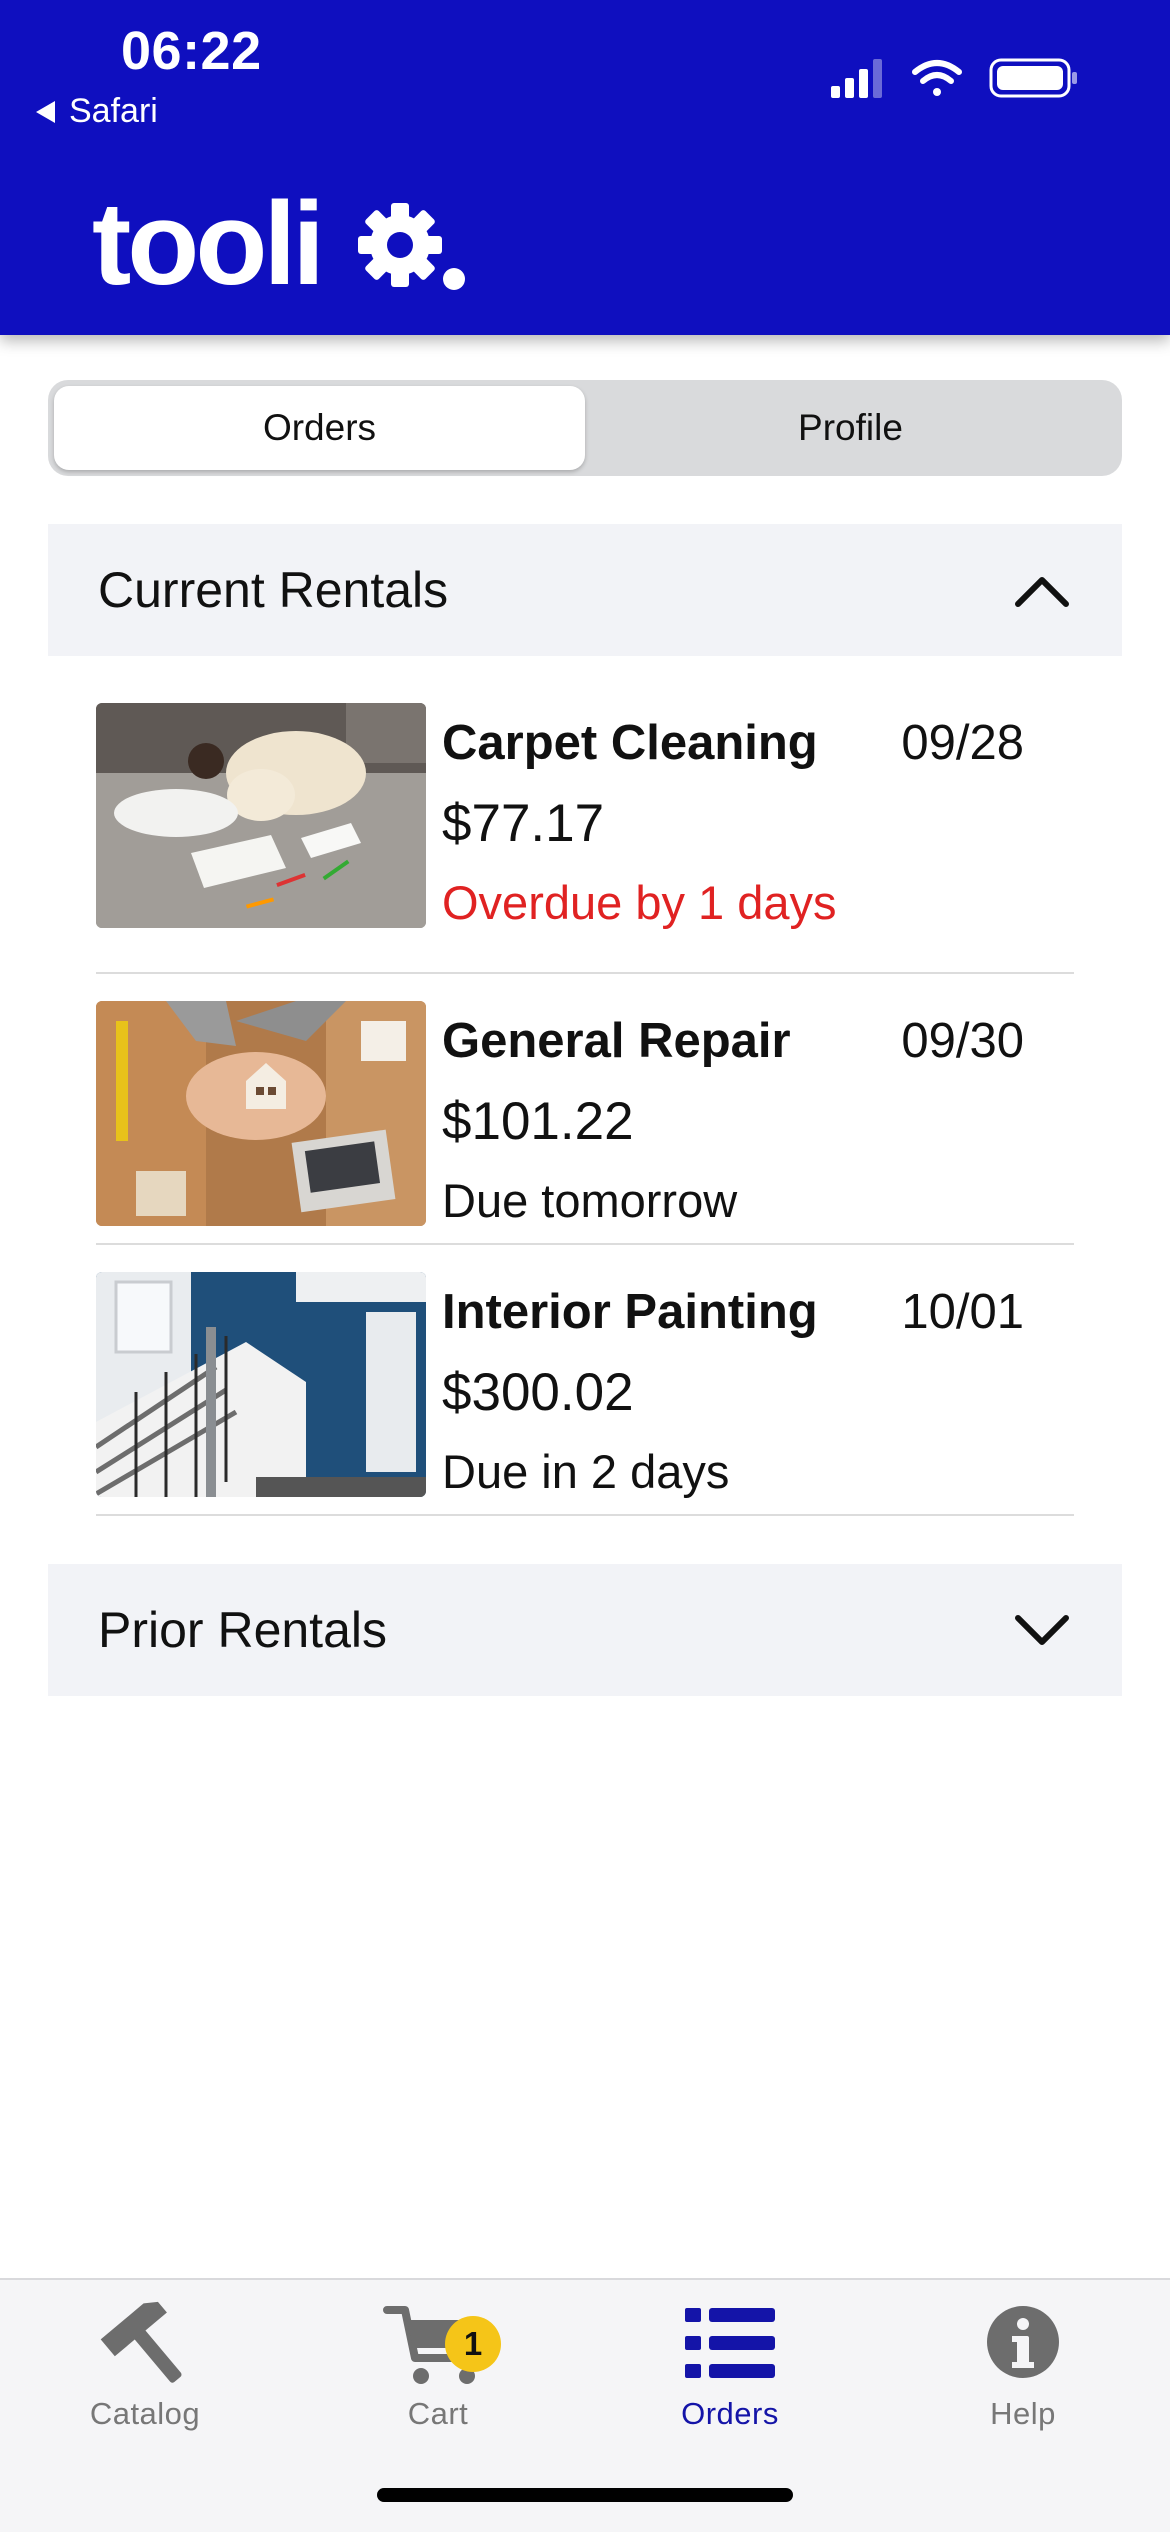 Image resolution: width=1170 pixels, height=2532 pixels. Describe the element at coordinates (538, 1392) in the screenshot. I see `rental-price: $300.02` at that location.